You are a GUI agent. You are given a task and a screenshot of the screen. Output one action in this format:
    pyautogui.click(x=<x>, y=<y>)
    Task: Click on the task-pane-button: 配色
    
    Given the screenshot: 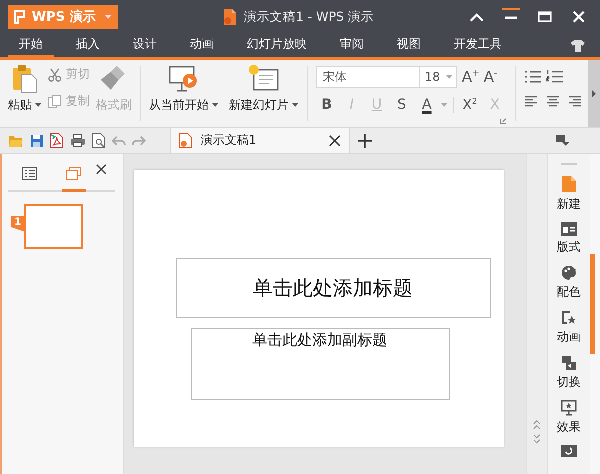 What is the action you would take?
    pyautogui.click(x=569, y=283)
    